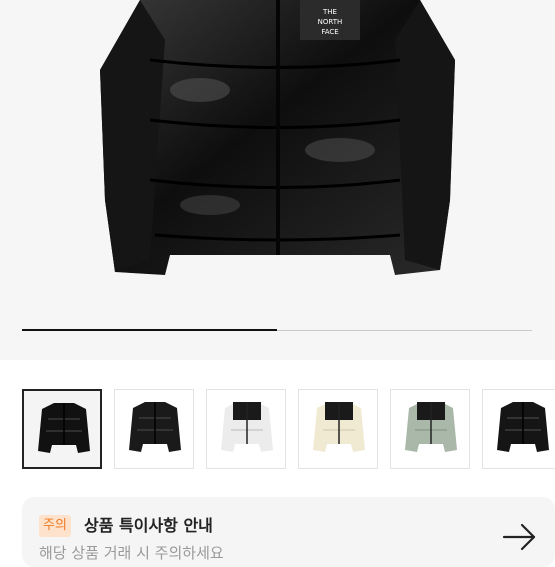 The image size is (555, 567). Describe the element at coordinates (131, 553) in the screenshot. I see `notice-description: 해당 상품 거래 시 주의하세요` at that location.